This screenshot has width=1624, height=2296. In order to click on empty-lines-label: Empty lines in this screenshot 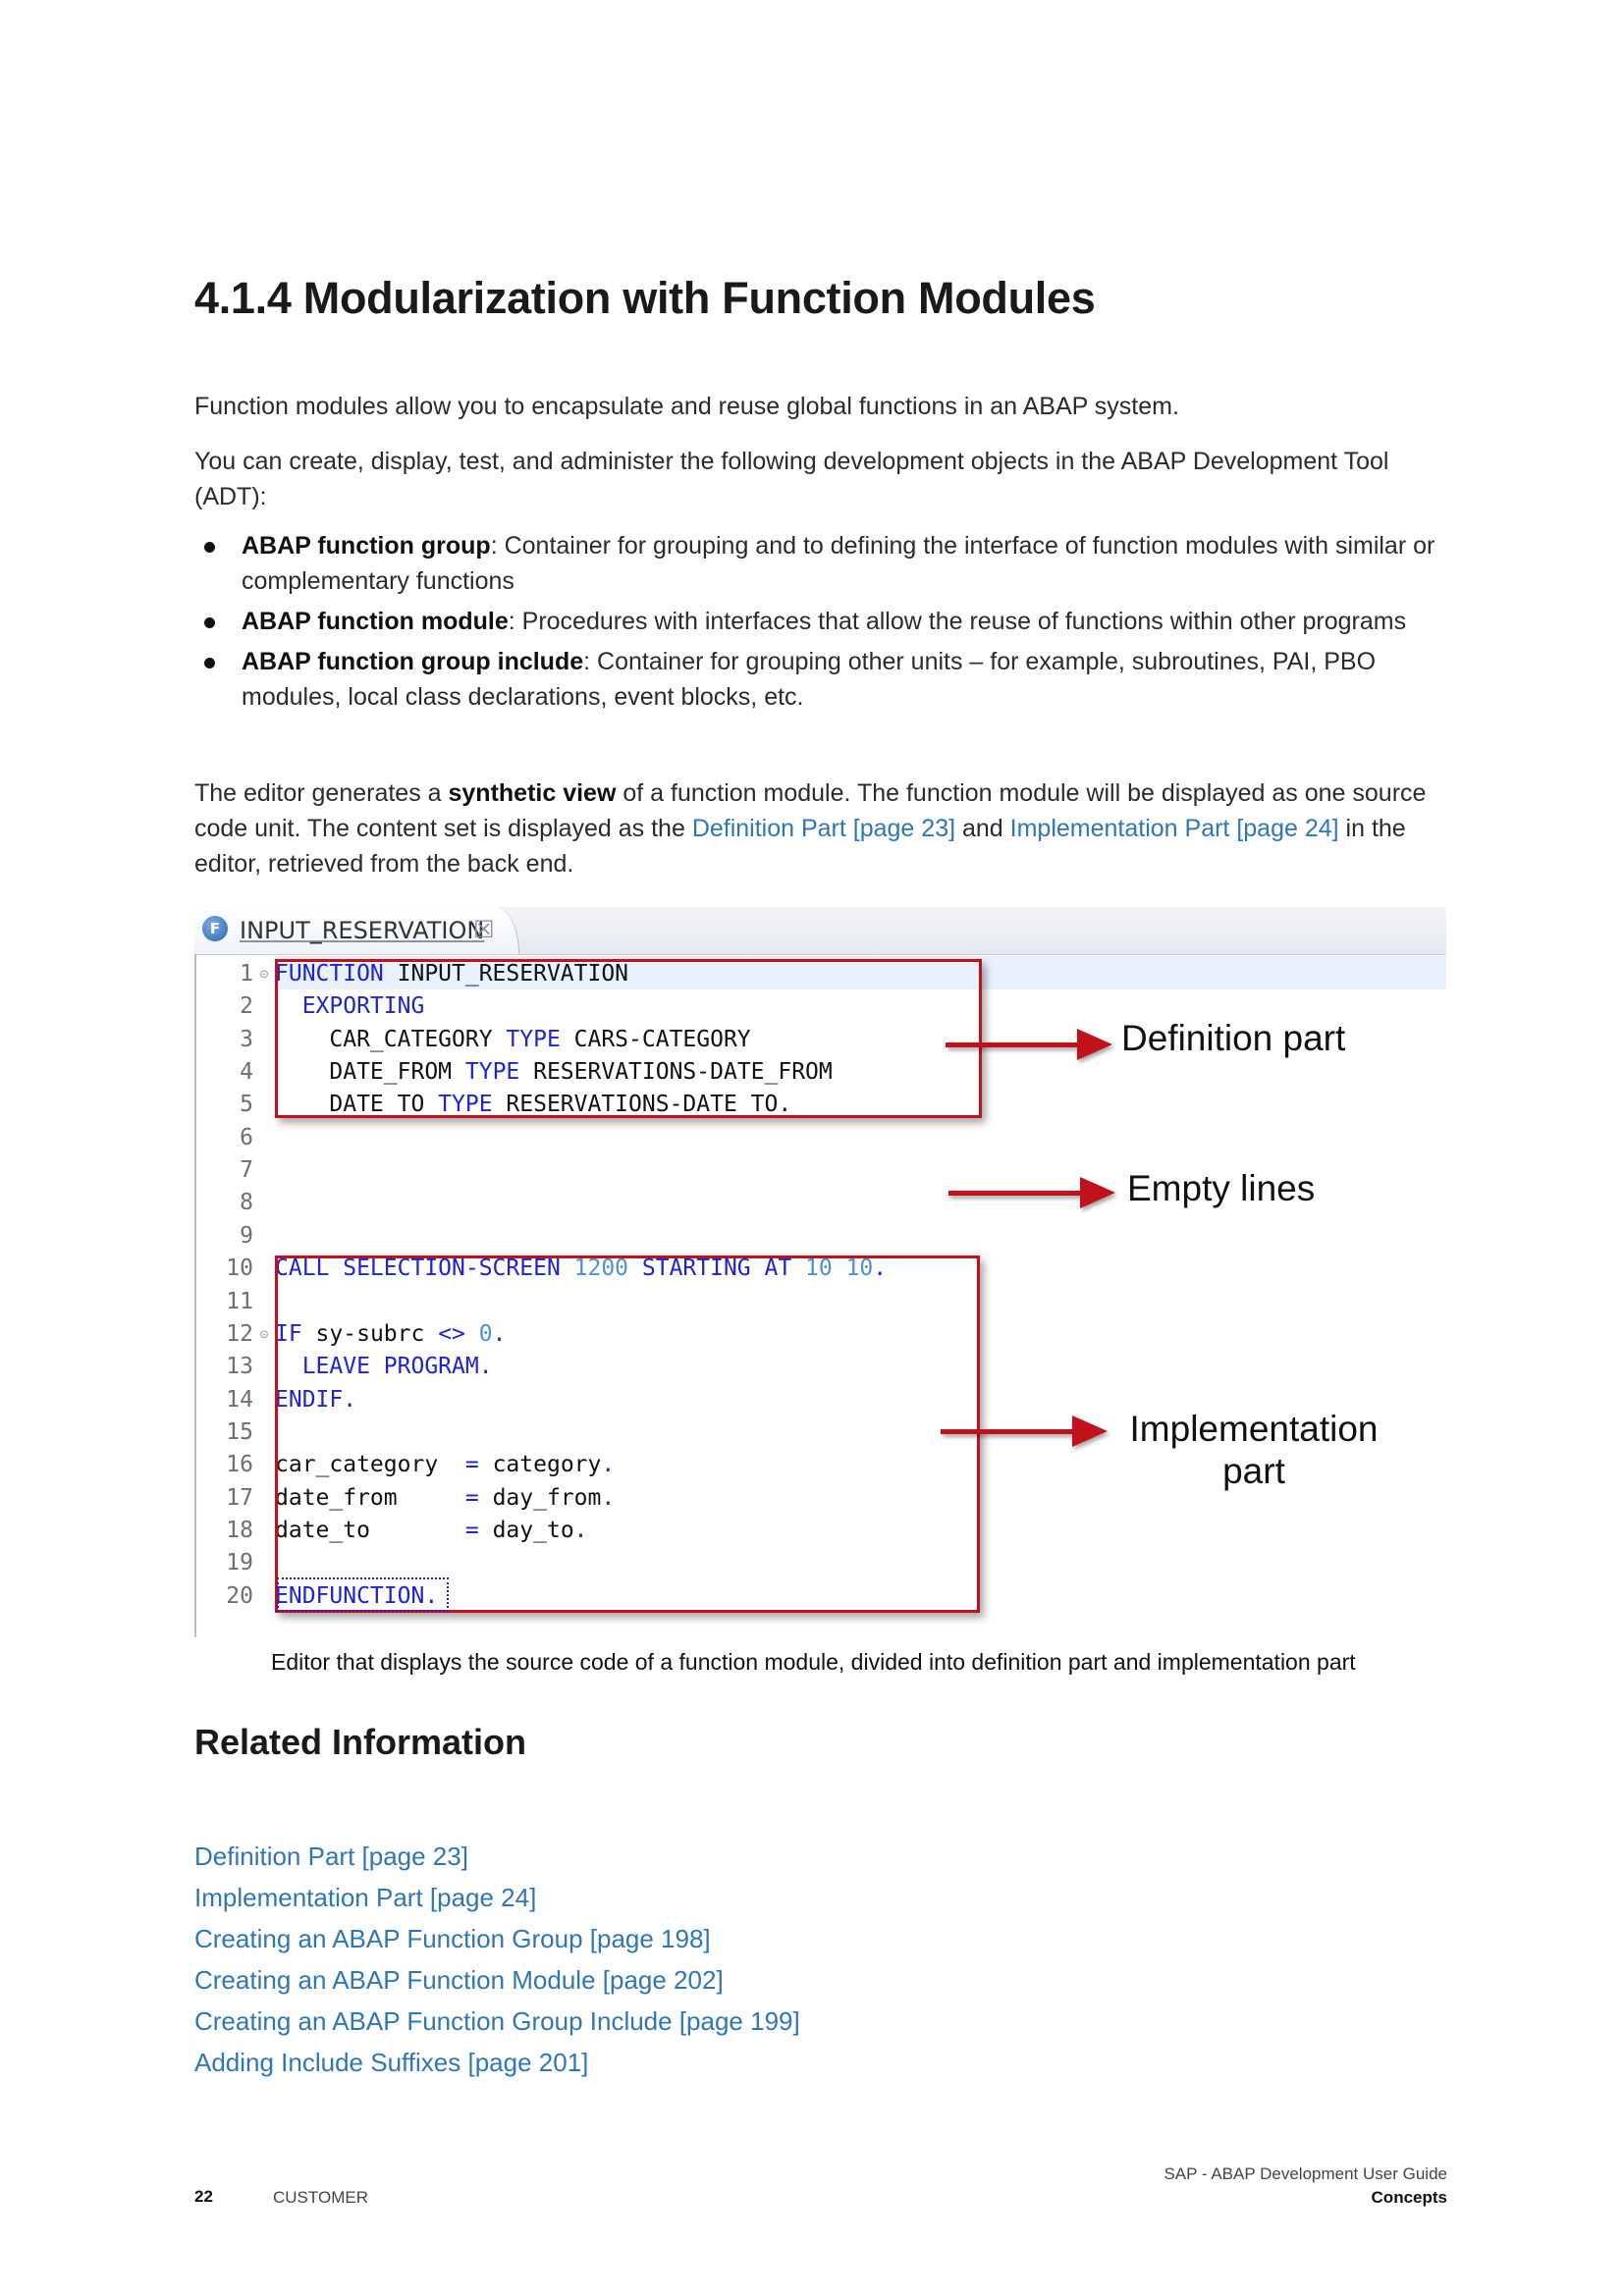, I will do `click(1221, 1188)`.